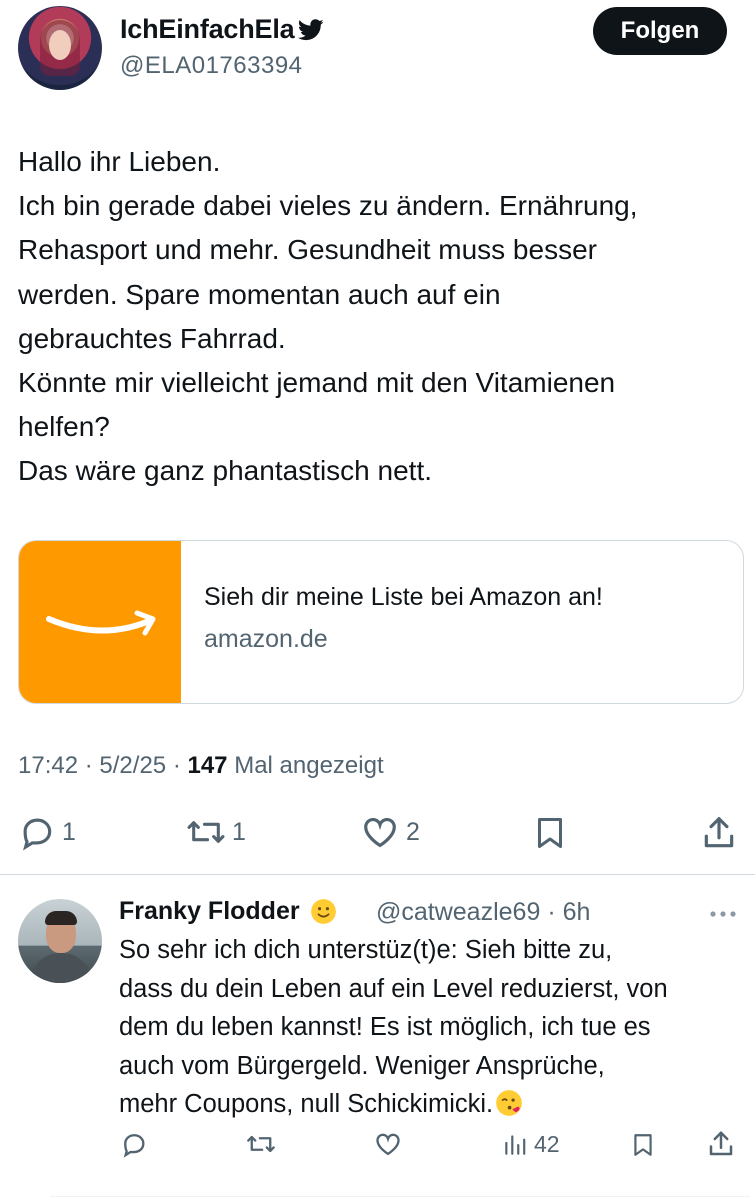 This screenshot has width=755, height=1200. Describe the element at coordinates (207, 765) in the screenshot. I see `view-count: 147` at that location.